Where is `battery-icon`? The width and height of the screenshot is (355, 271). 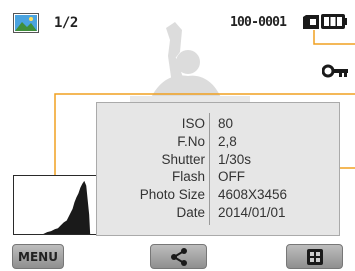
battery-icon is located at coordinates (334, 21).